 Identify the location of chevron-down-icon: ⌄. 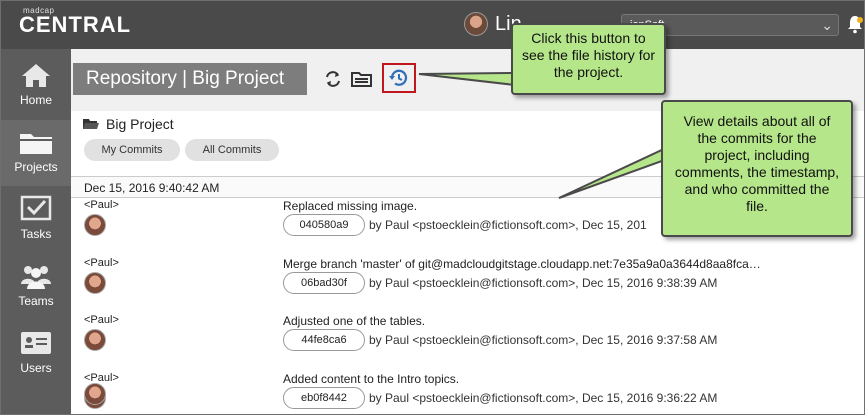
(827, 25).